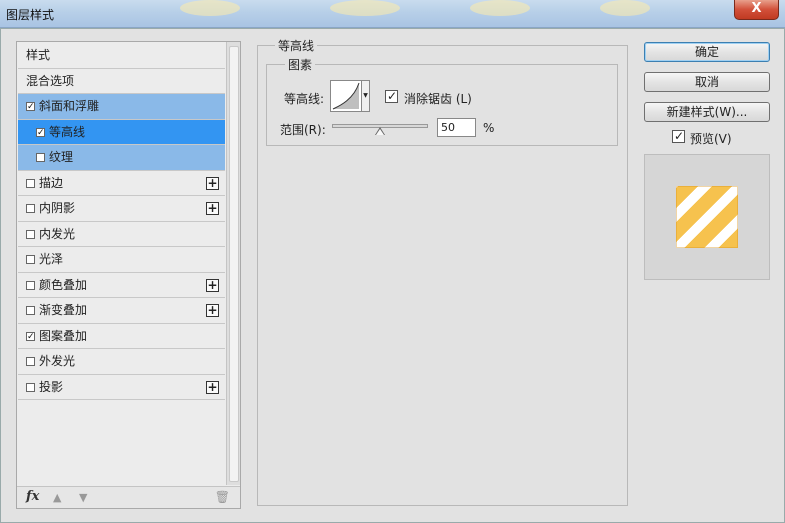 This screenshot has width=785, height=523. I want to click on range-input: 50, so click(456, 127).